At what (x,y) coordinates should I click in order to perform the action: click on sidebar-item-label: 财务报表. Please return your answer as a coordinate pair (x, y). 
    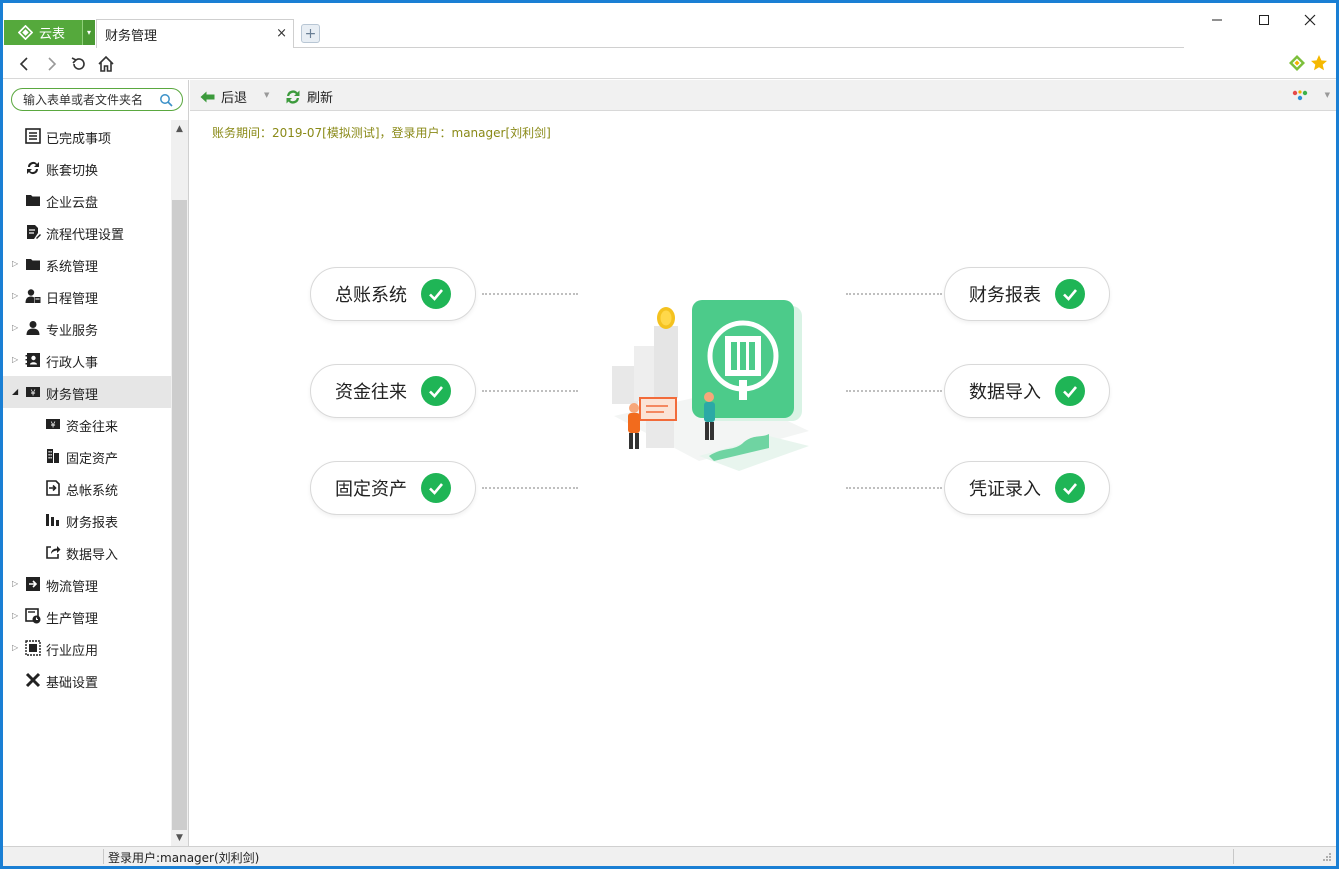
    Looking at the image, I should click on (92, 523).